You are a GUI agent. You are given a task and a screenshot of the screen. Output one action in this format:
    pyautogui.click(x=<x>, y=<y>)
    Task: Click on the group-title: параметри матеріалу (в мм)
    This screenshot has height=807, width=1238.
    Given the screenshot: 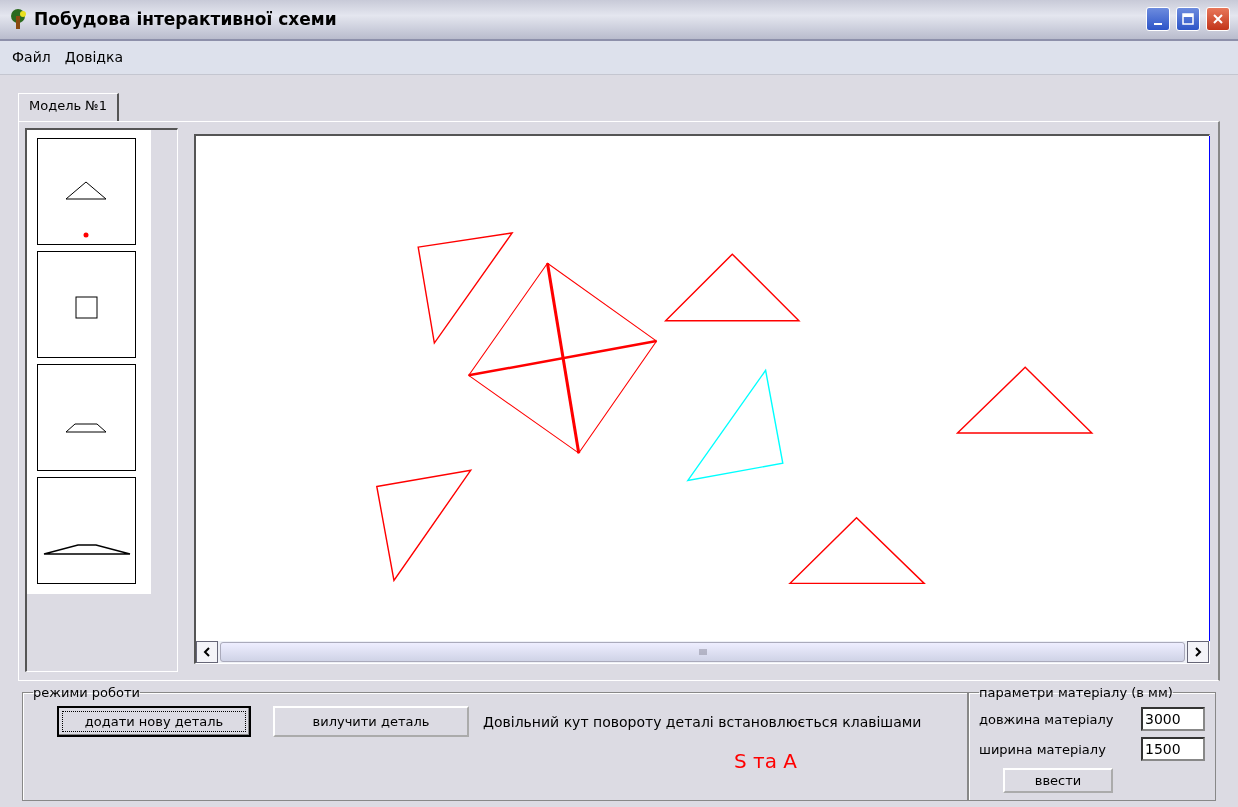 What is the action you would take?
    pyautogui.click(x=1076, y=692)
    